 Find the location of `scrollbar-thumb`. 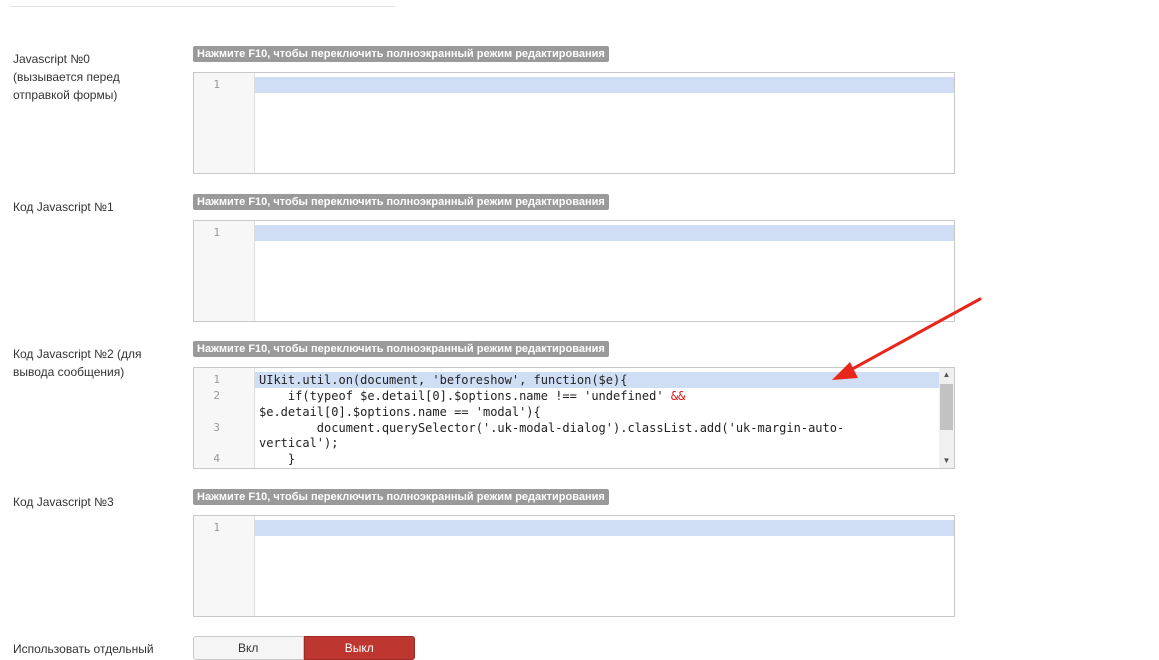

scrollbar-thumb is located at coordinates (946, 407).